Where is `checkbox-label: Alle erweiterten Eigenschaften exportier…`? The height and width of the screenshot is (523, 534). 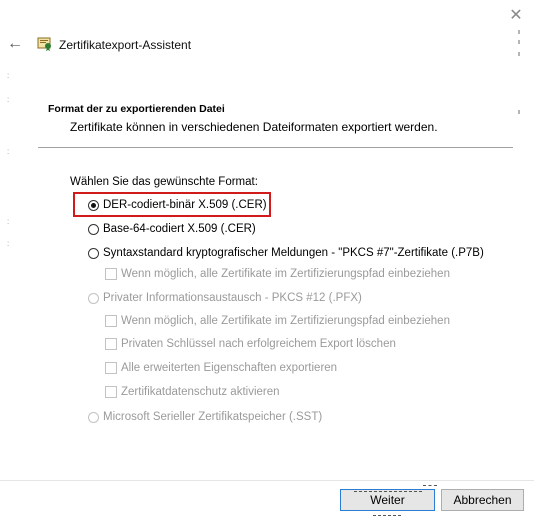 checkbox-label: Alle erweiterten Eigenschaften exportier… is located at coordinates (229, 368).